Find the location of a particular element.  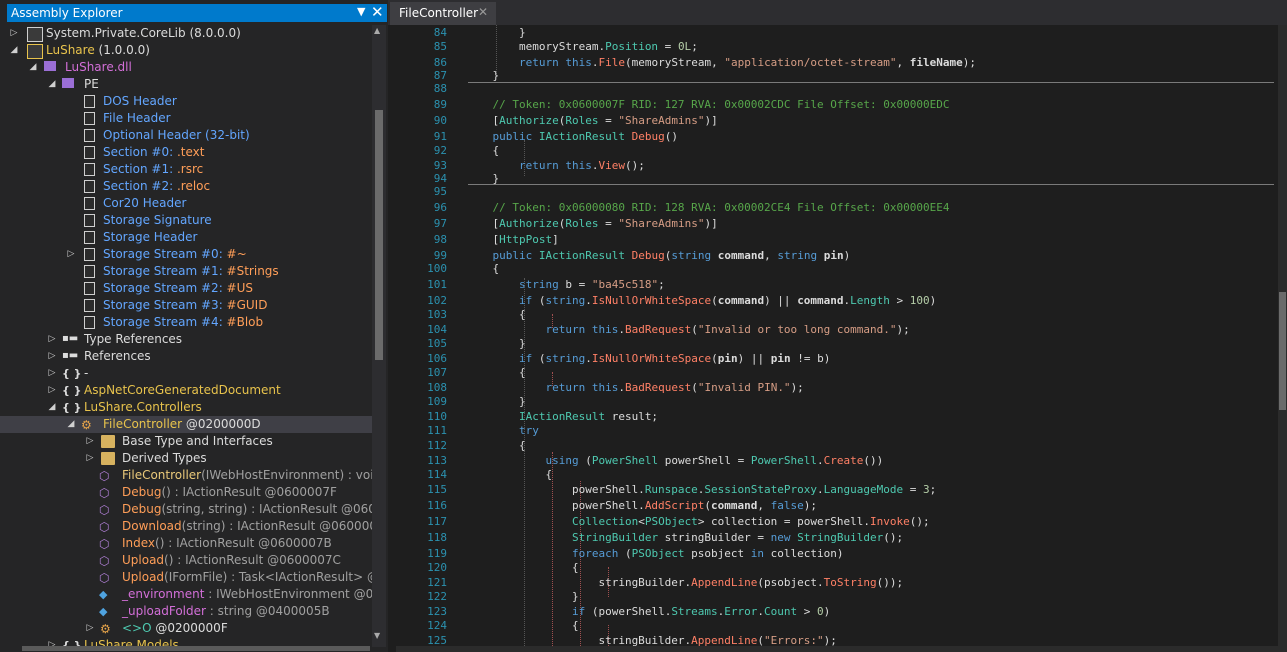

tab-filecontroller: FileController ✕ is located at coordinates (443, 13).